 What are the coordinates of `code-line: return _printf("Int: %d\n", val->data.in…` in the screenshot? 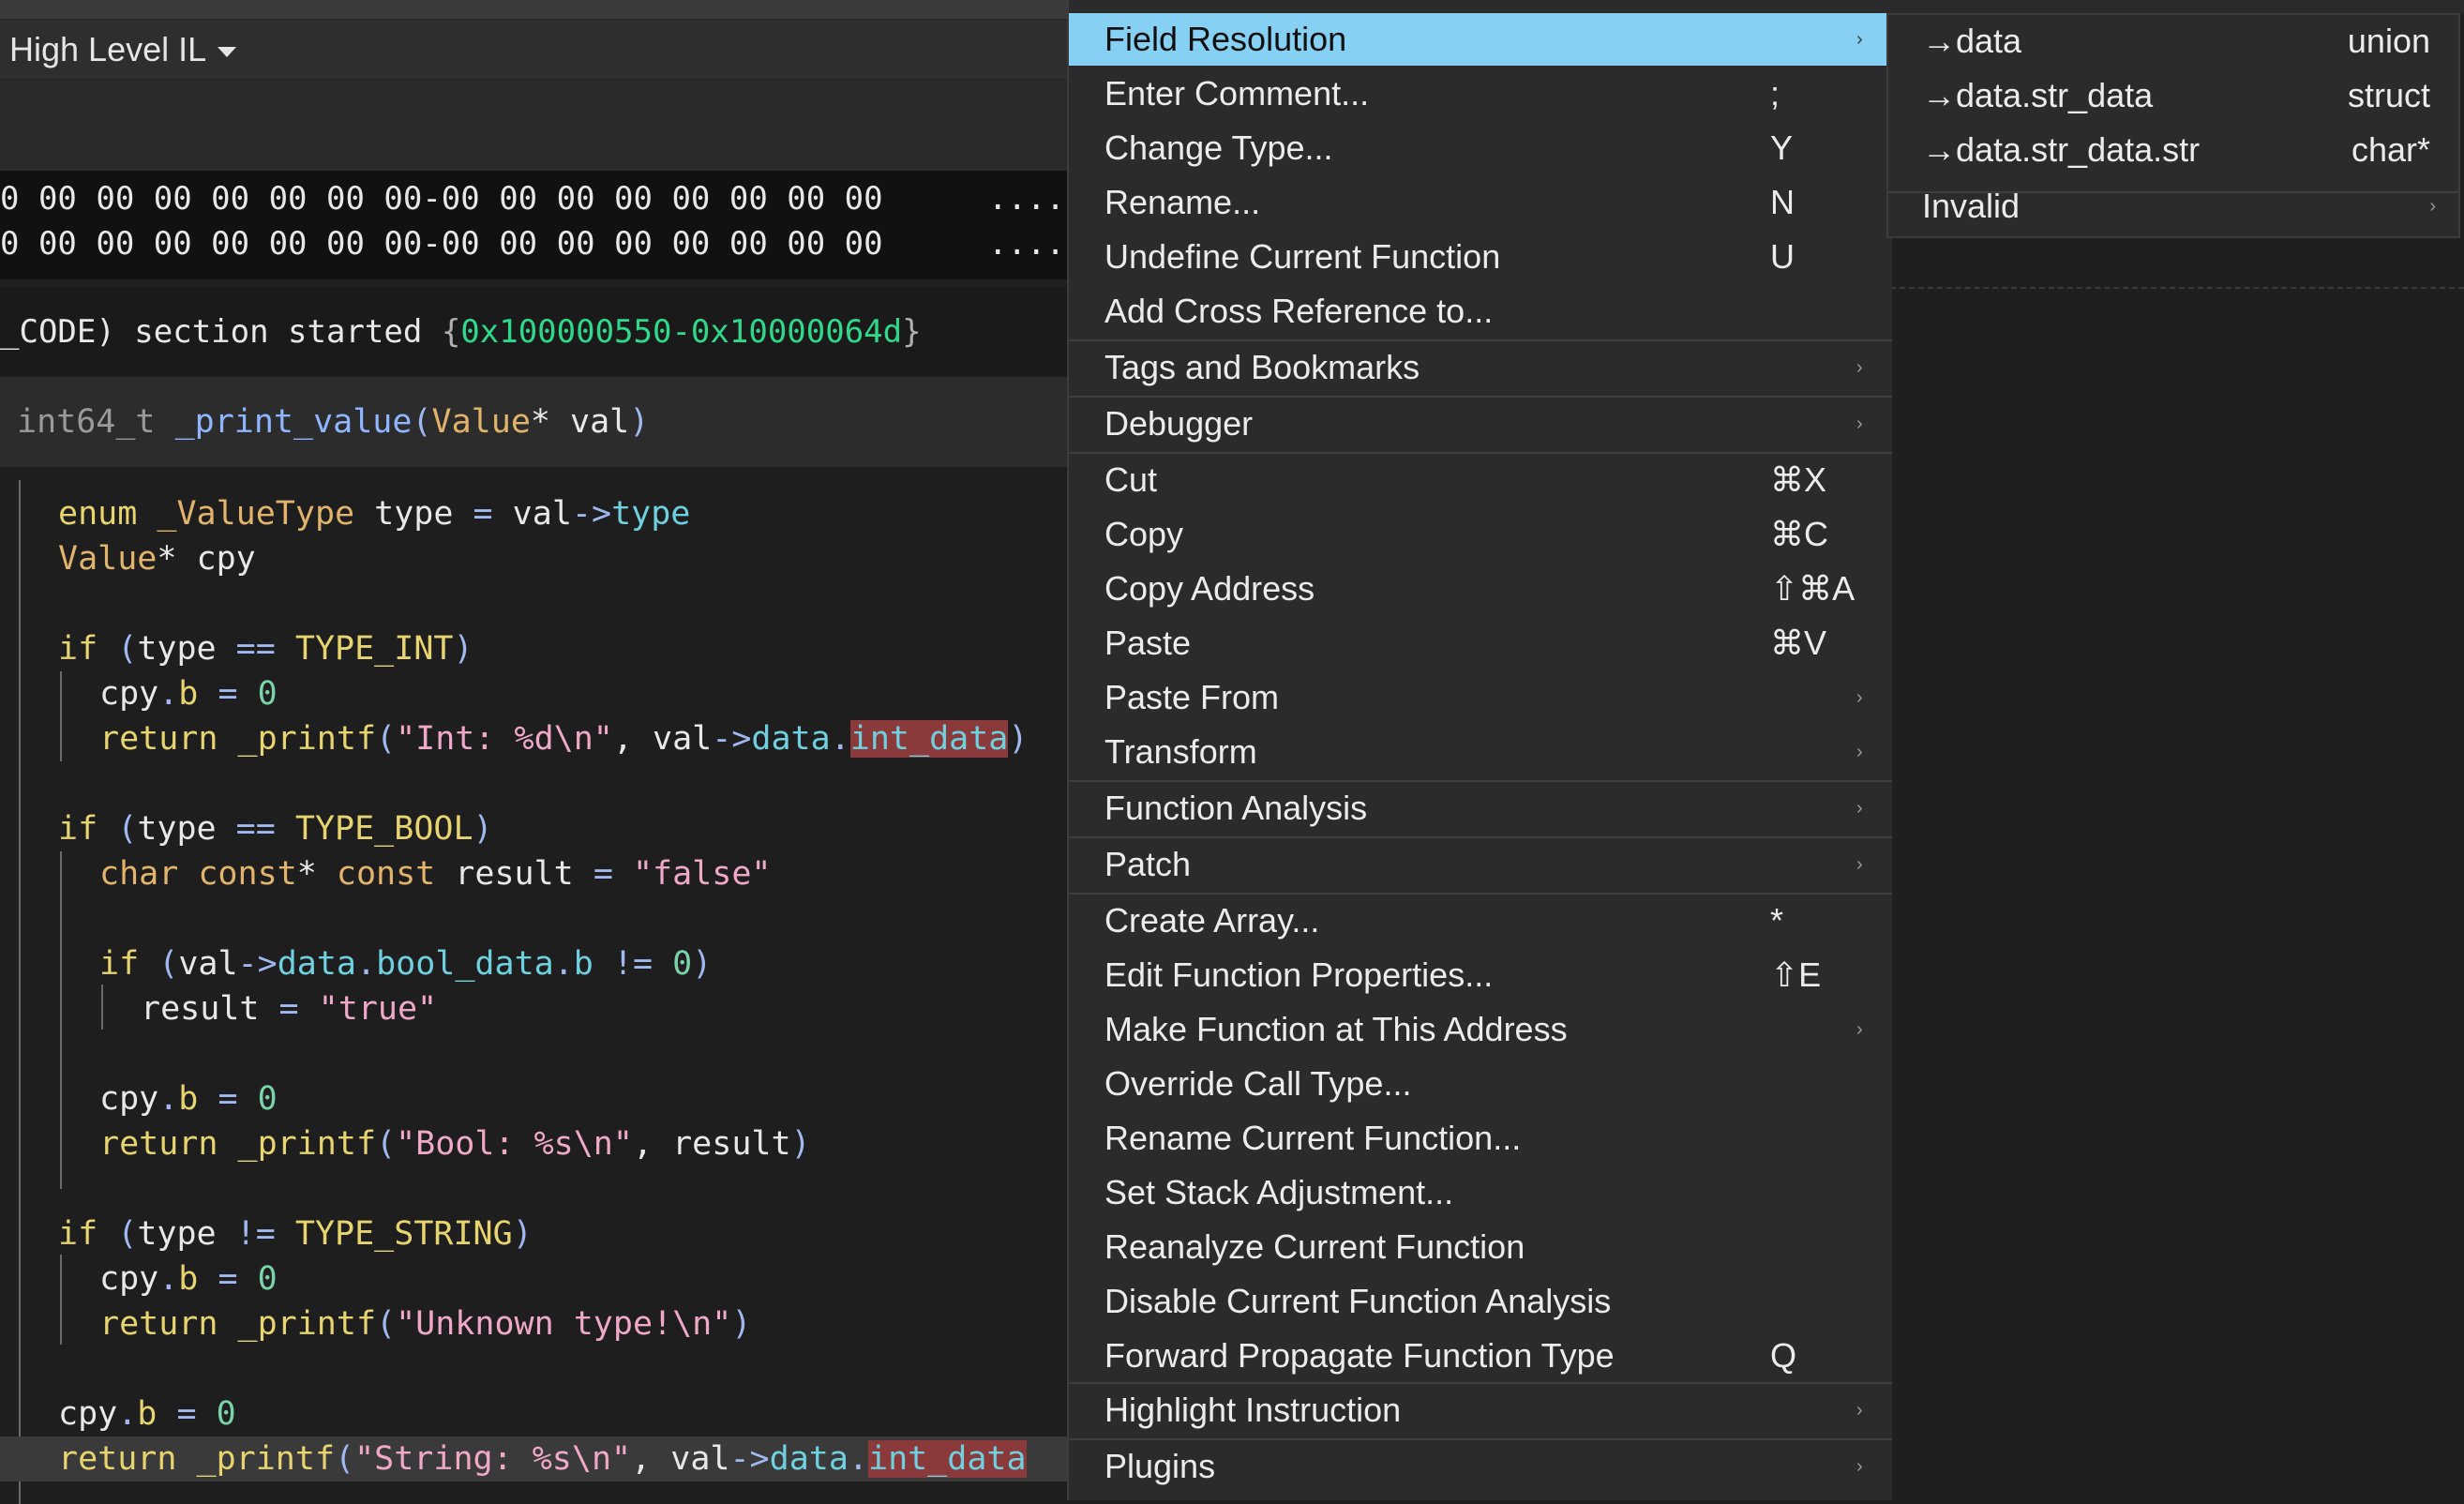 It's located at (534, 738).